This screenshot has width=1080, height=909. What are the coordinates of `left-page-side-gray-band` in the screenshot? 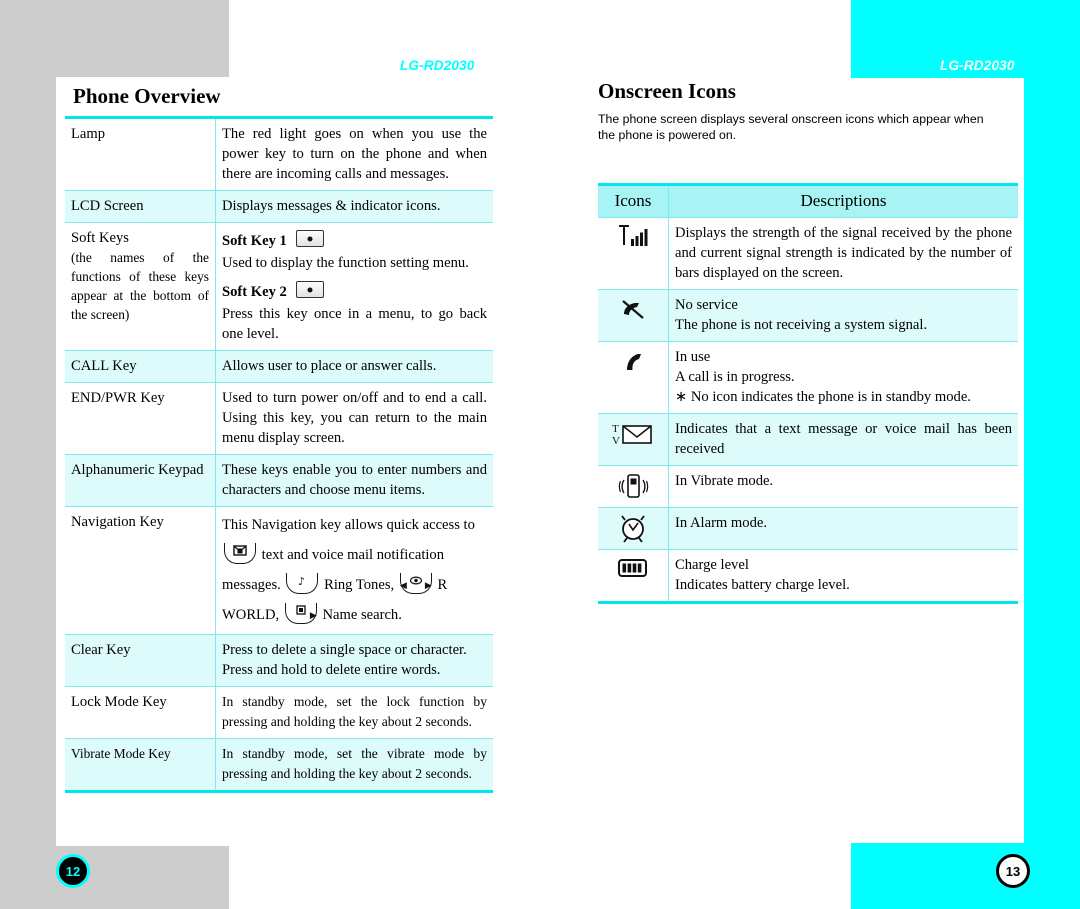 It's located at (28, 461).